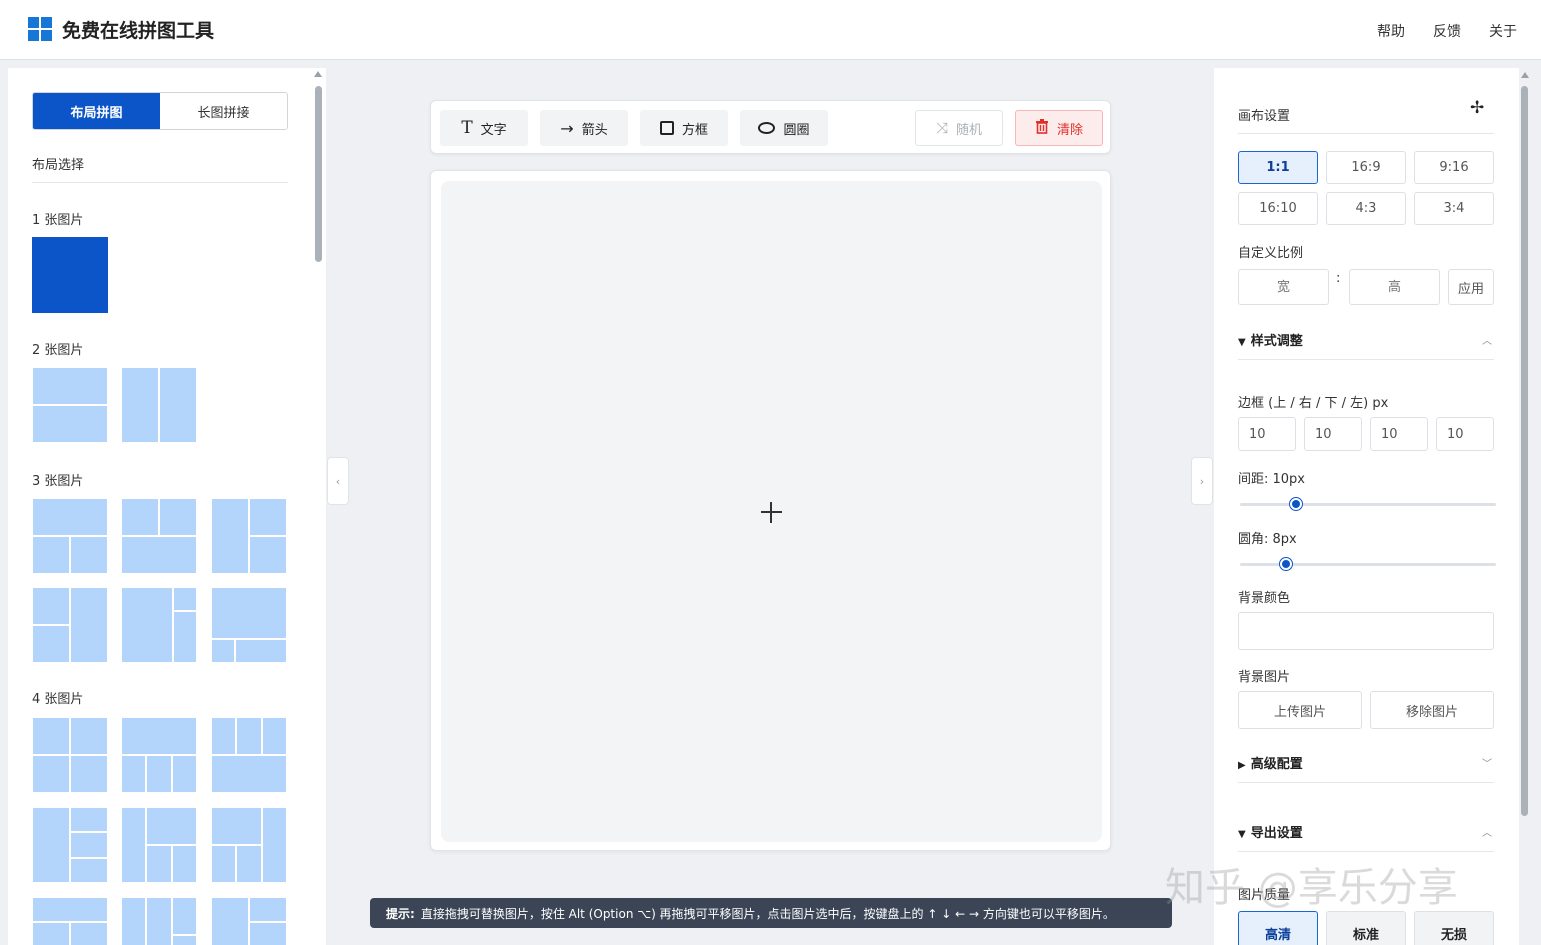 The image size is (1541, 945). I want to click on chevron-up-icon: ︿, so click(1487, 341).